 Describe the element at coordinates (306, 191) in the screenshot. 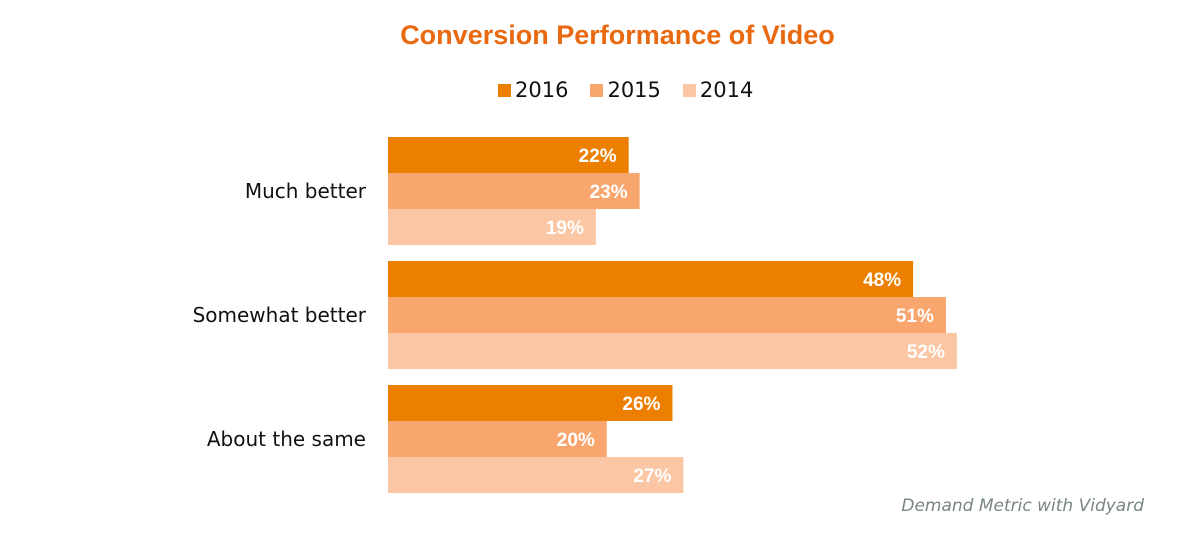

I see `category-label: Much better` at that location.